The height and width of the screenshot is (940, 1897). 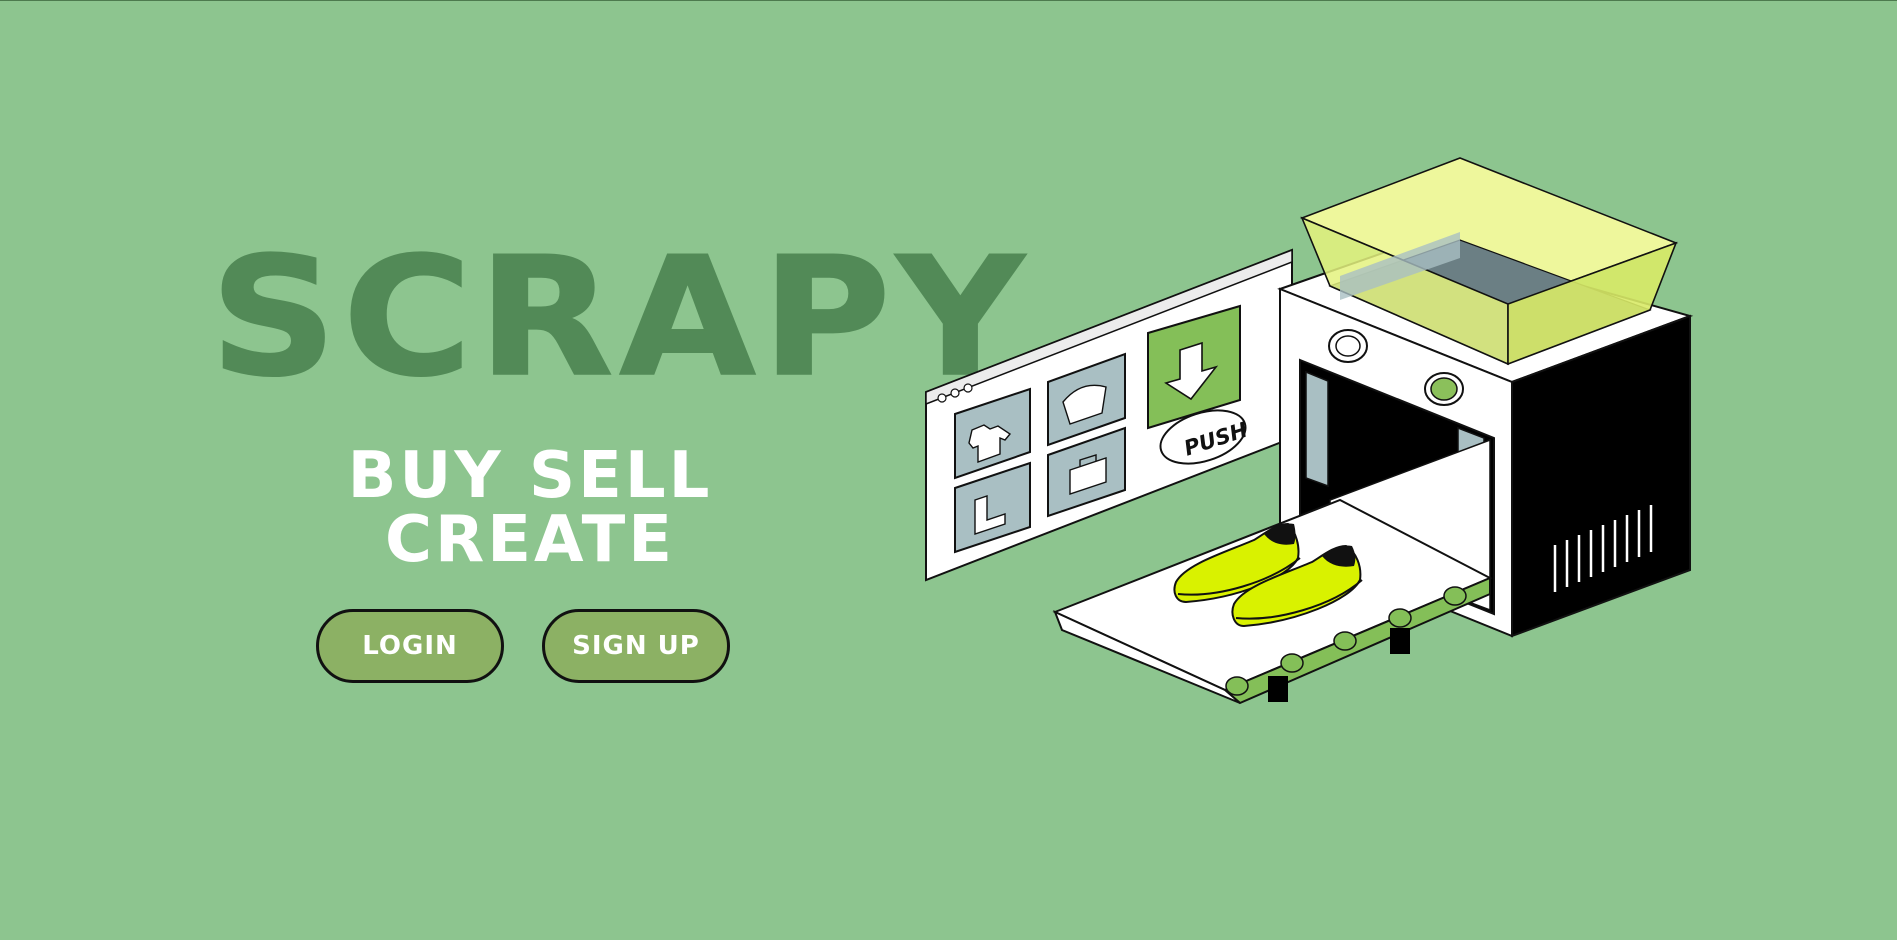 I want to click on browser-panel: PUSH, so click(x=1109, y=415).